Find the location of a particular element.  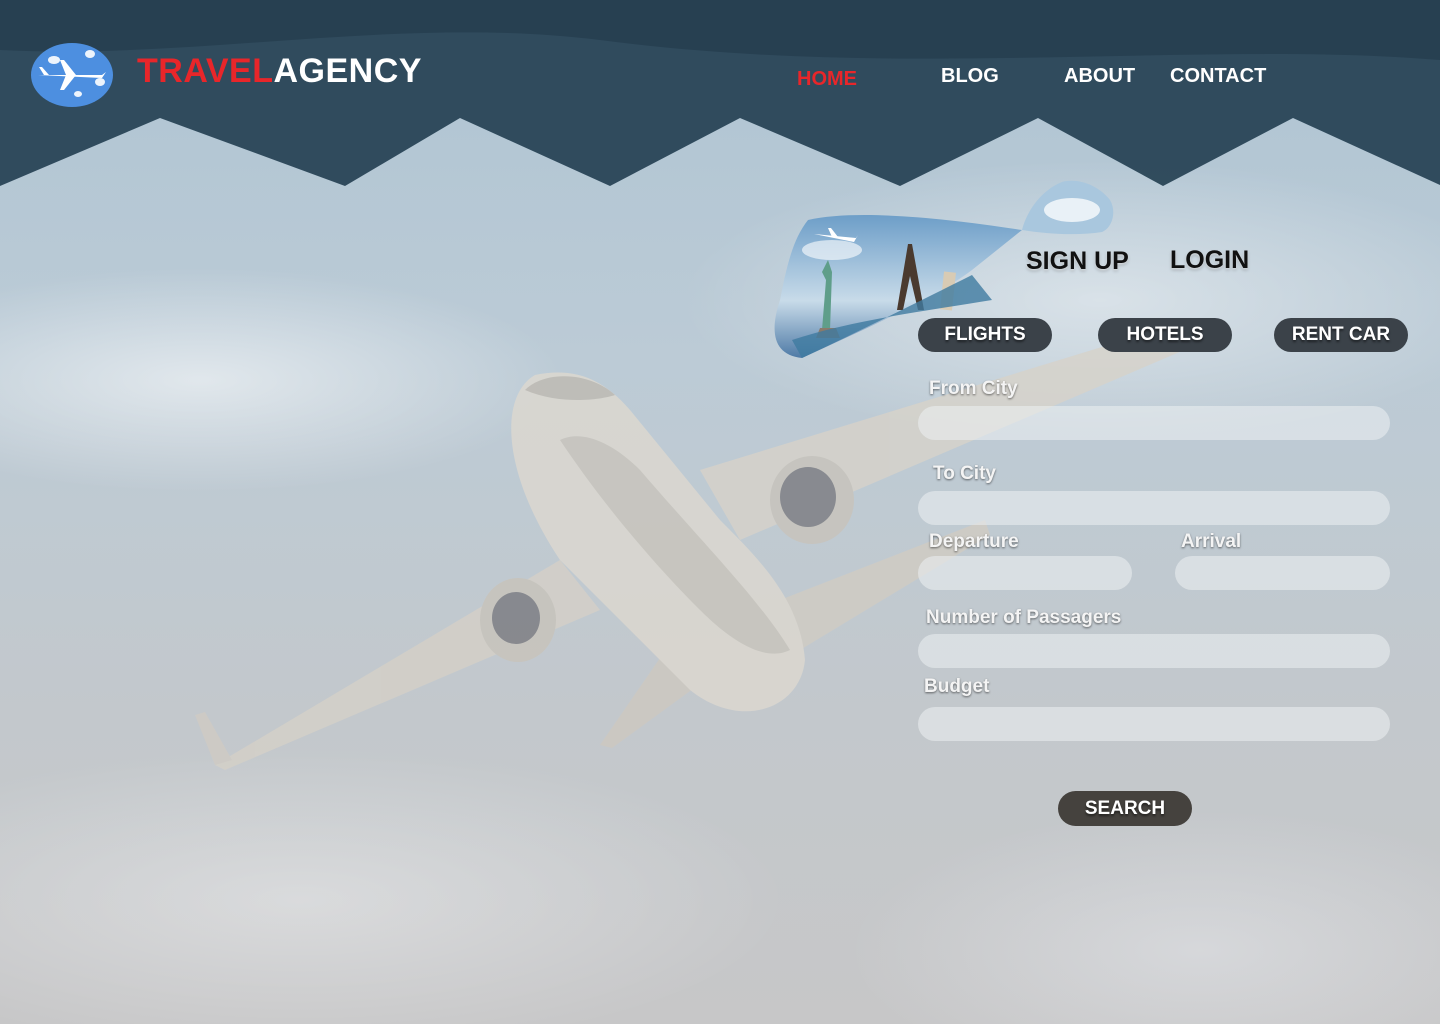

search-button: SEARCH is located at coordinates (1125, 808).